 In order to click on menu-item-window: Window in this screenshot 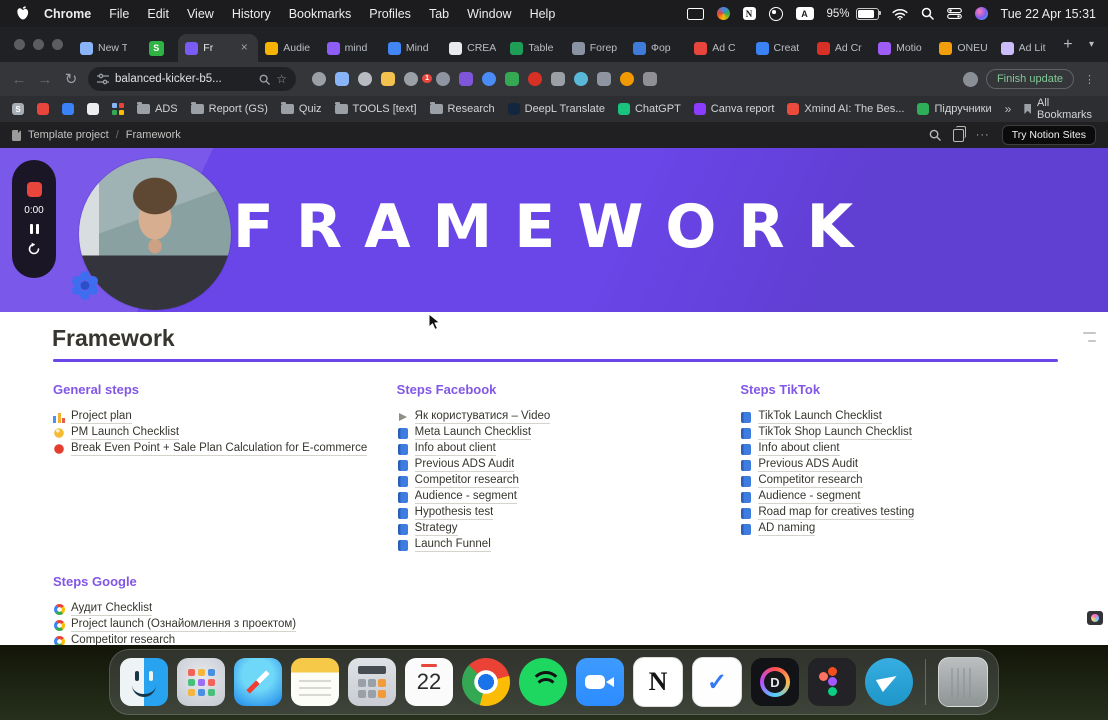, I will do `click(489, 14)`.